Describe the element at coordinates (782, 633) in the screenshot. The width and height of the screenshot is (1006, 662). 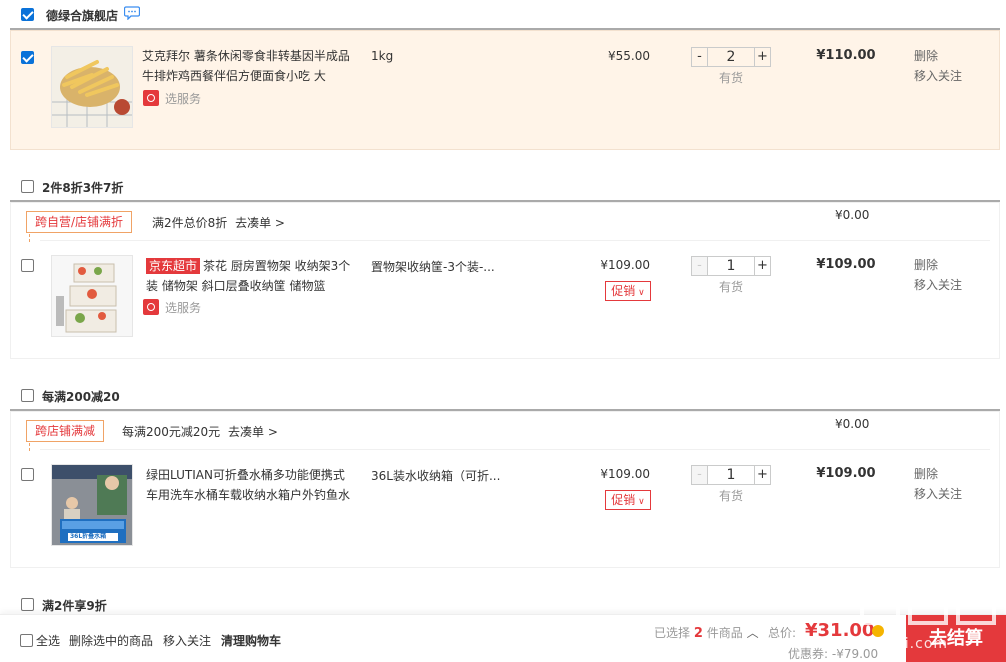
I see `total-label: 总价:` at that location.